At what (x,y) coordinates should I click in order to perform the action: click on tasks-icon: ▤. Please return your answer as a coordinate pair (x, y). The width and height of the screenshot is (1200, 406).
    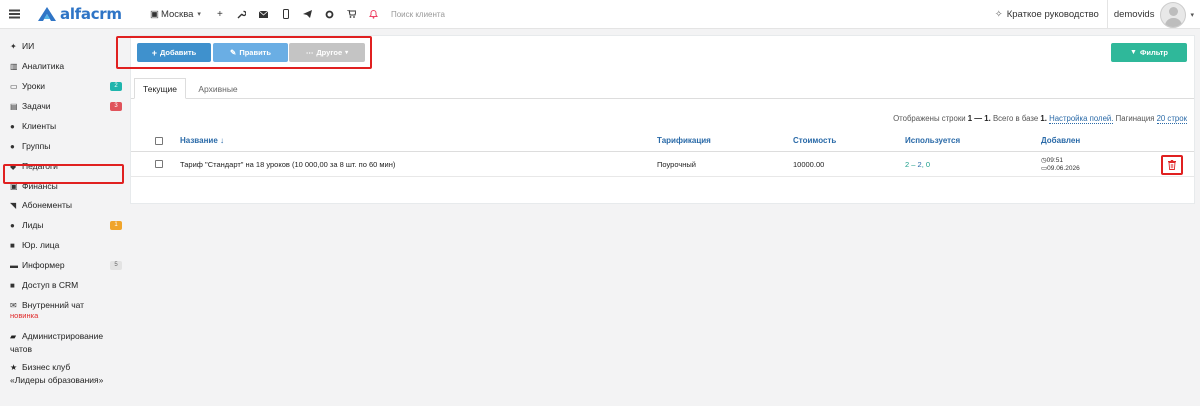
    Looking at the image, I should click on (14, 106).